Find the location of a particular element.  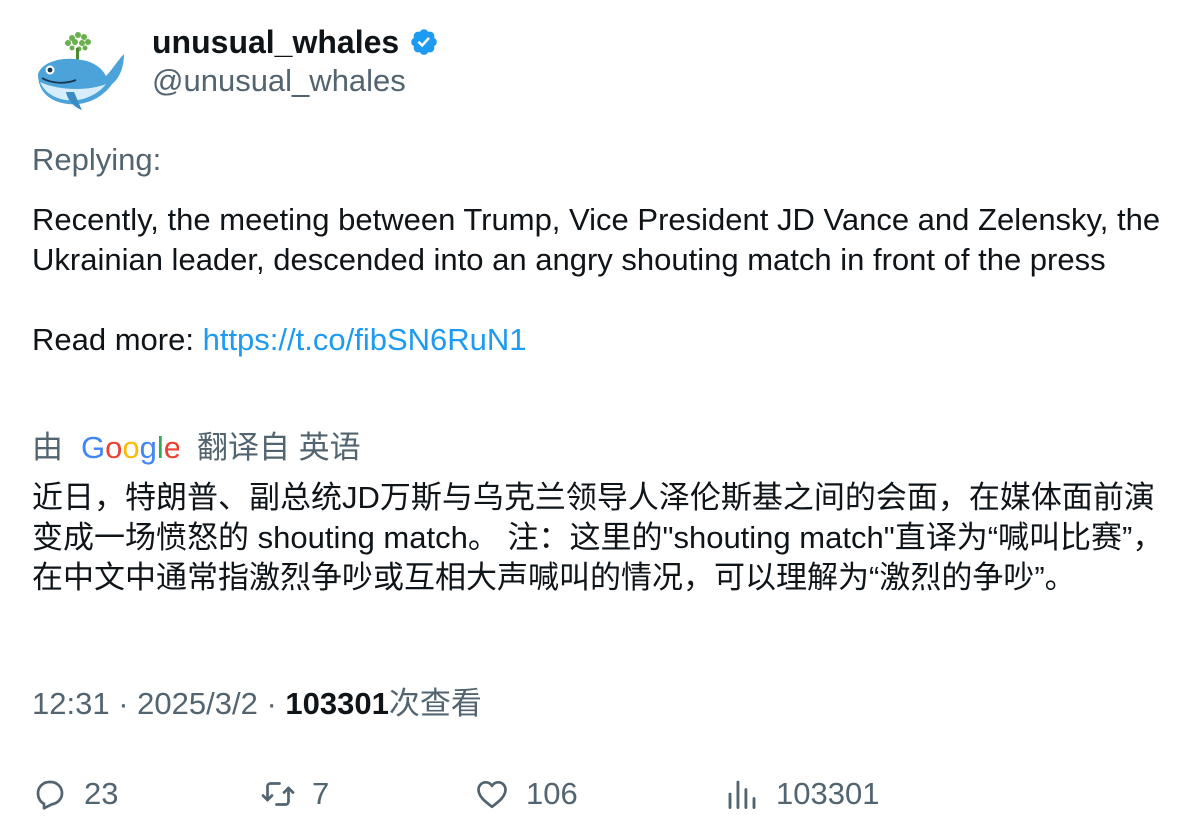

reply-button: 23 is located at coordinates (75, 794).